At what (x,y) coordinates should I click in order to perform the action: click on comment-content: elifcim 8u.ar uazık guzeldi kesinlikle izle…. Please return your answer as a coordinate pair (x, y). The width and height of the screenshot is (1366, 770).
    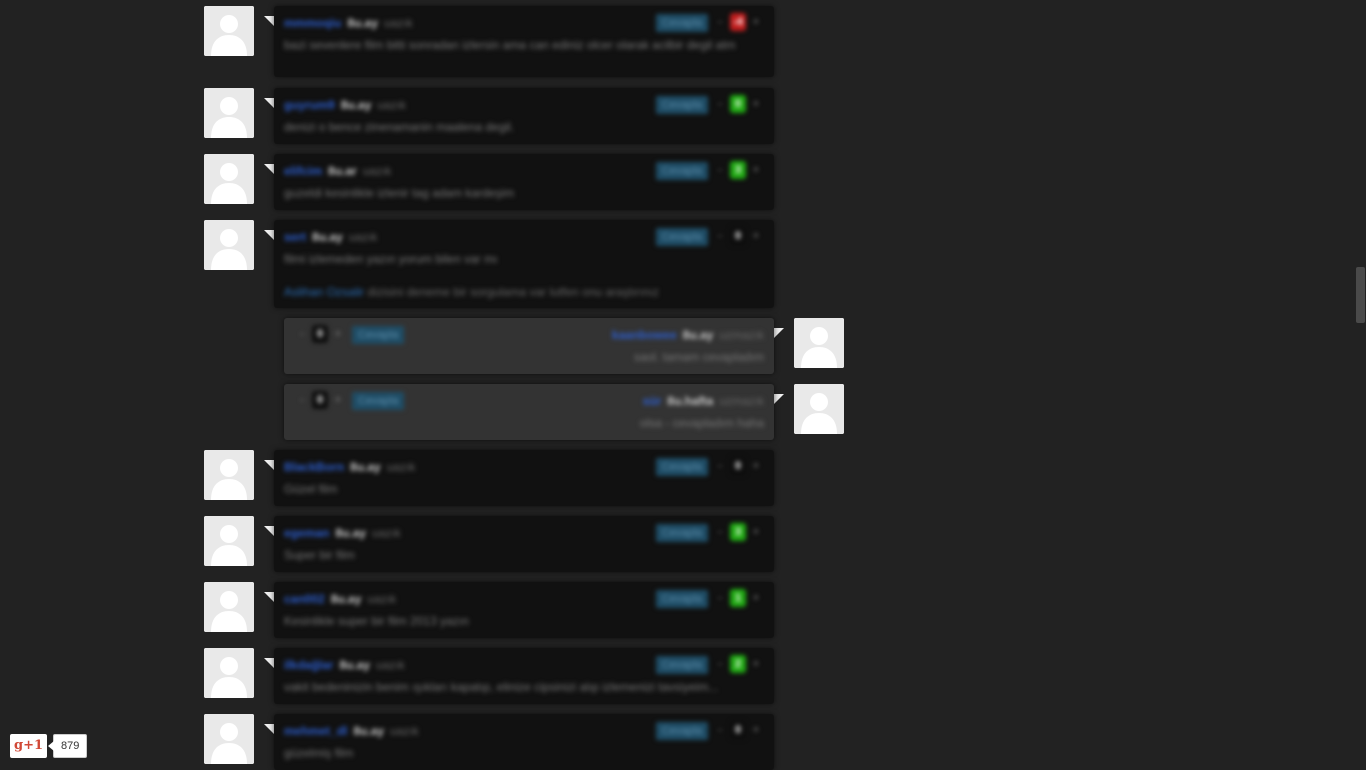
    Looking at the image, I should click on (524, 182).